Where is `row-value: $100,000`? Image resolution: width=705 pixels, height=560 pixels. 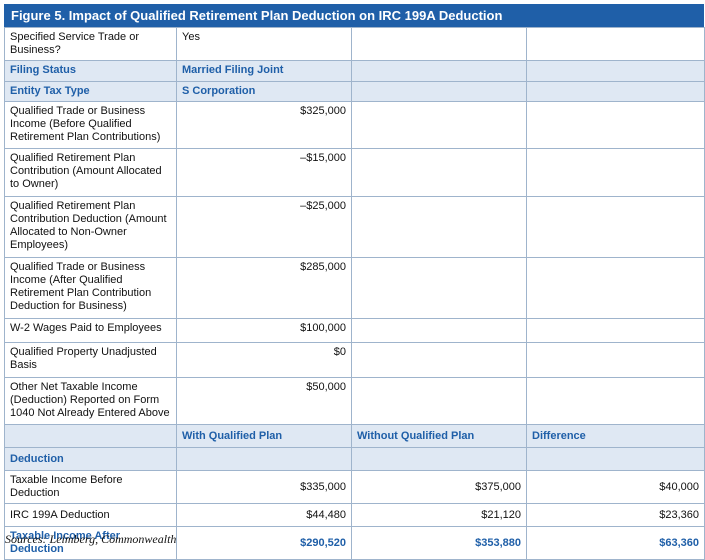
row-value: $100,000 is located at coordinates (264, 330).